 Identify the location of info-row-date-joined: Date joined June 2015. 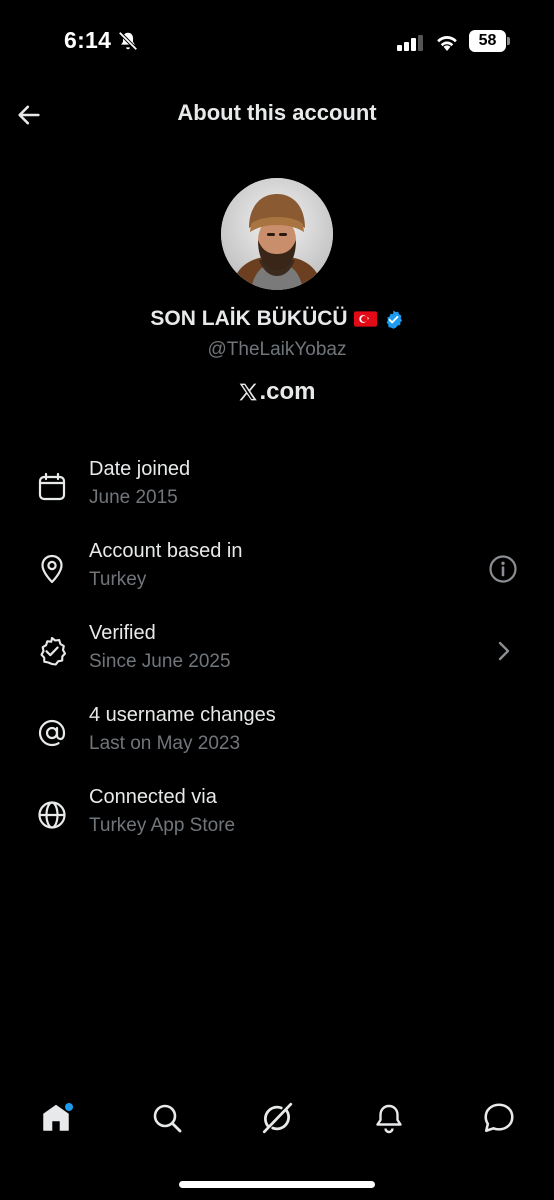
(277, 489).